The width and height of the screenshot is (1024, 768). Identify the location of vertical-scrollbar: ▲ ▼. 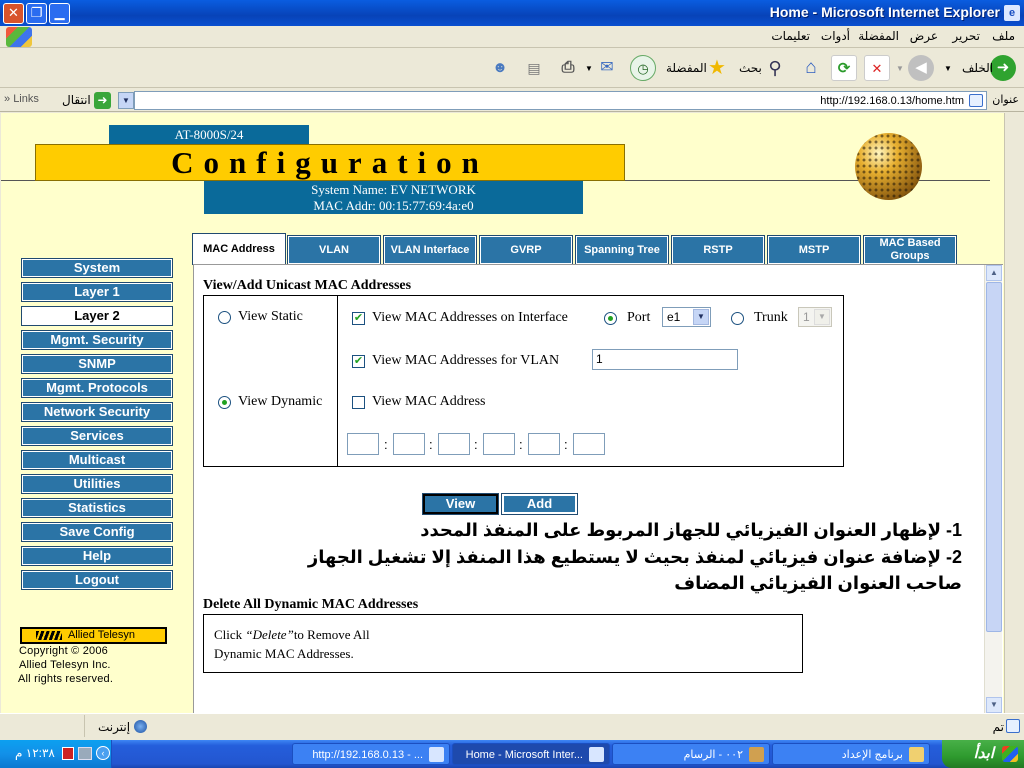
(993, 489).